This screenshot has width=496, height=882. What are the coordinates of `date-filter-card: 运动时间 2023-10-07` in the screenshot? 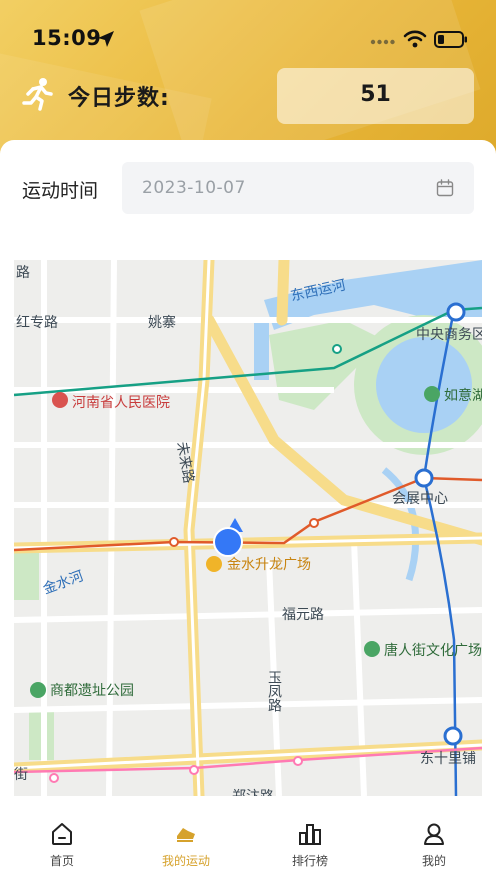 It's located at (248, 196).